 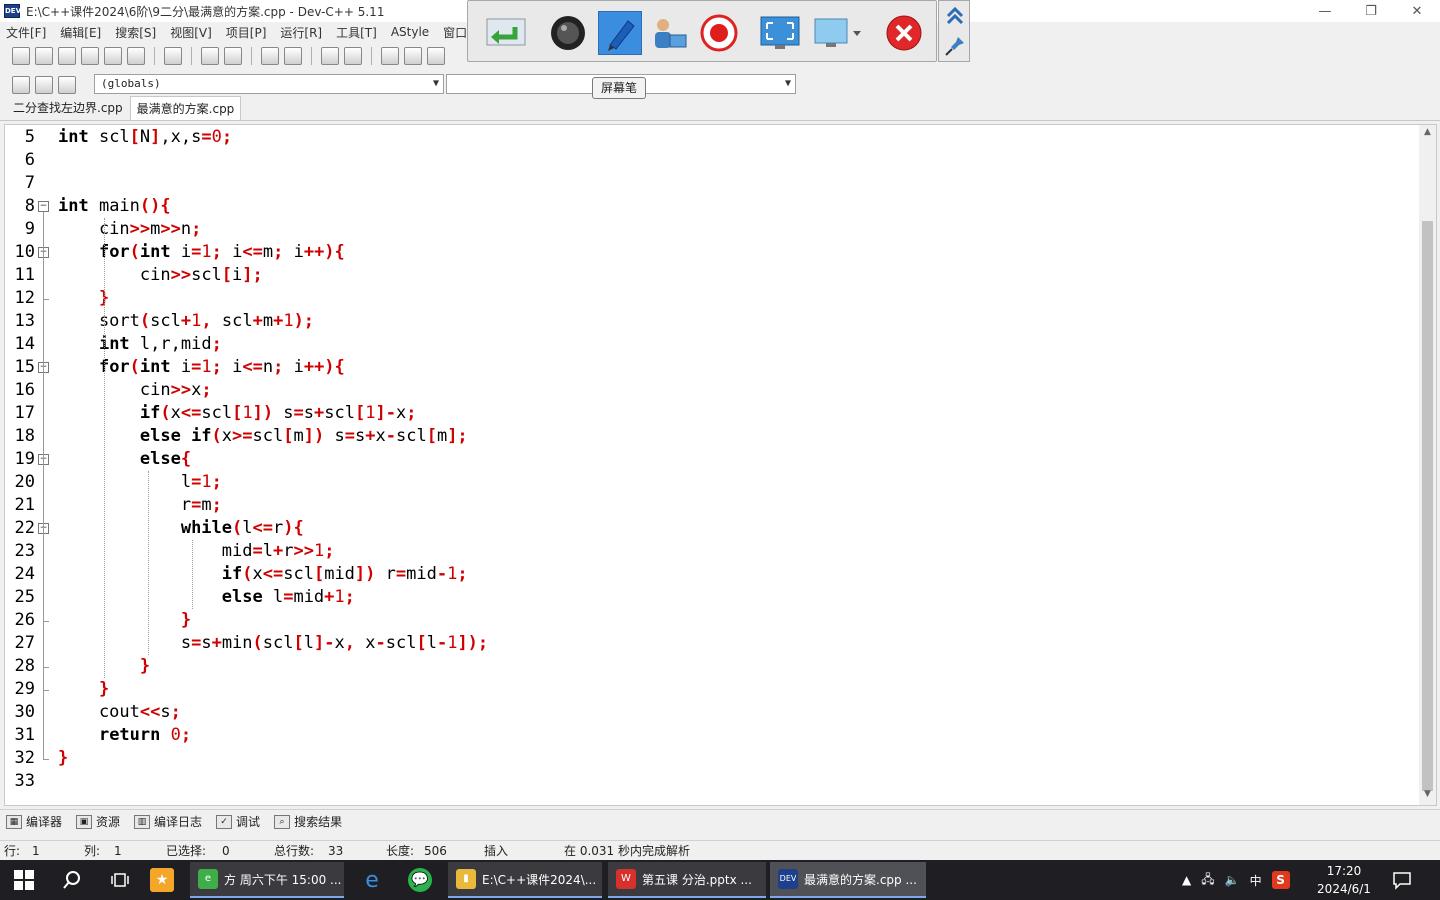 What do you see at coordinates (955, 16) in the screenshot?
I see `collapse-up-icon` at bounding box center [955, 16].